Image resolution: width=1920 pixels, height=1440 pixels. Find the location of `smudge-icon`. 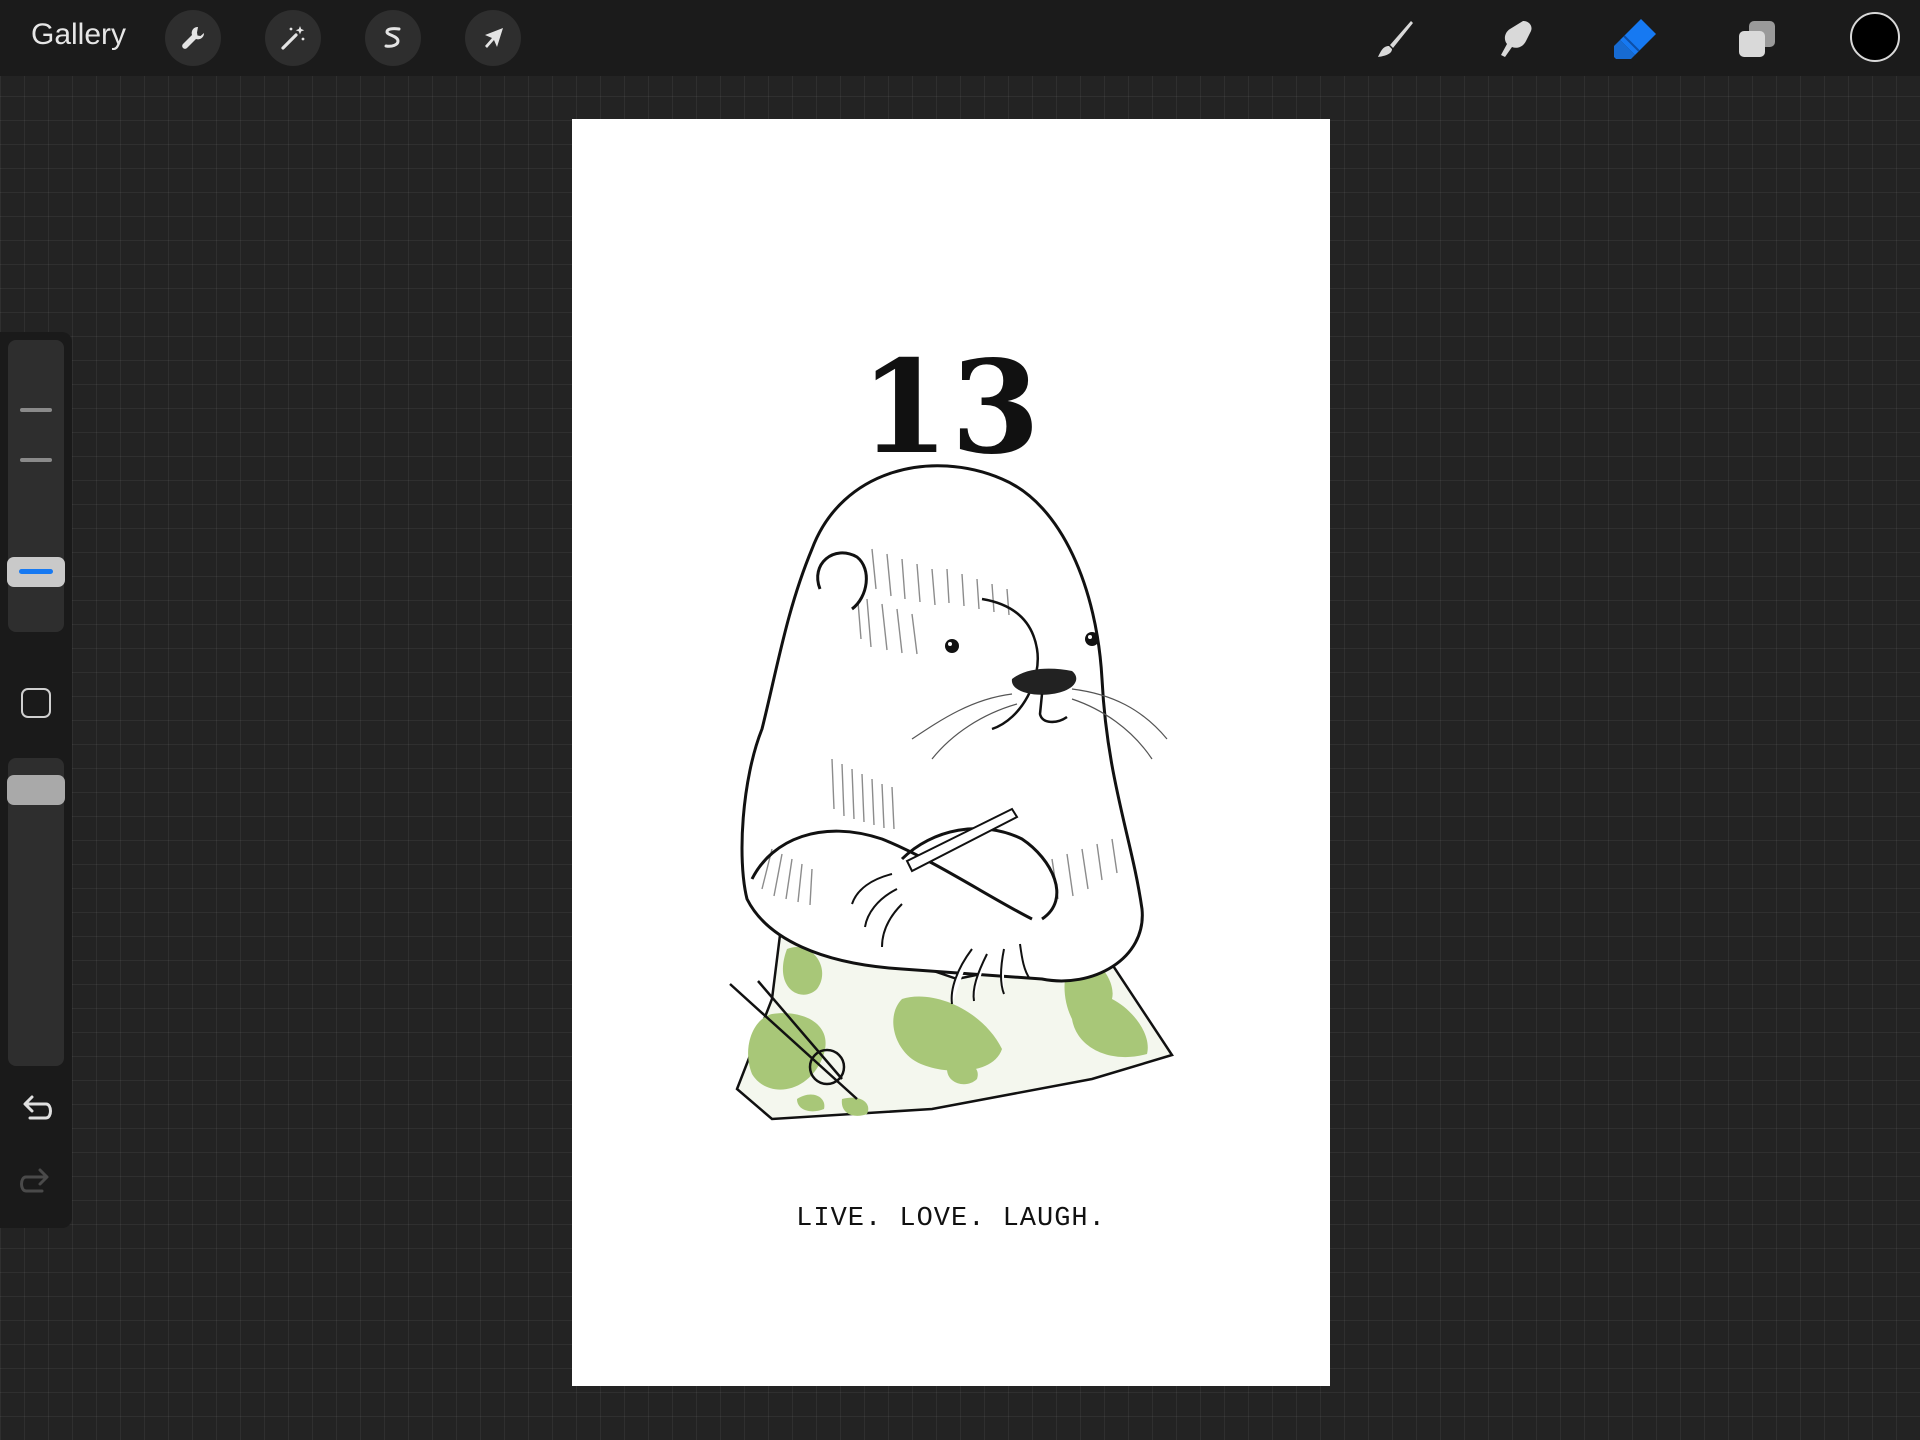

smudge-icon is located at coordinates (1516, 39).